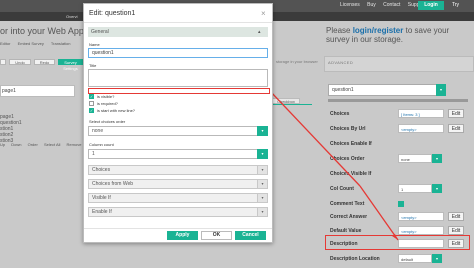 The image size is (474, 268). I want to click on dialog-title: Edit: question1, so click(112, 13).